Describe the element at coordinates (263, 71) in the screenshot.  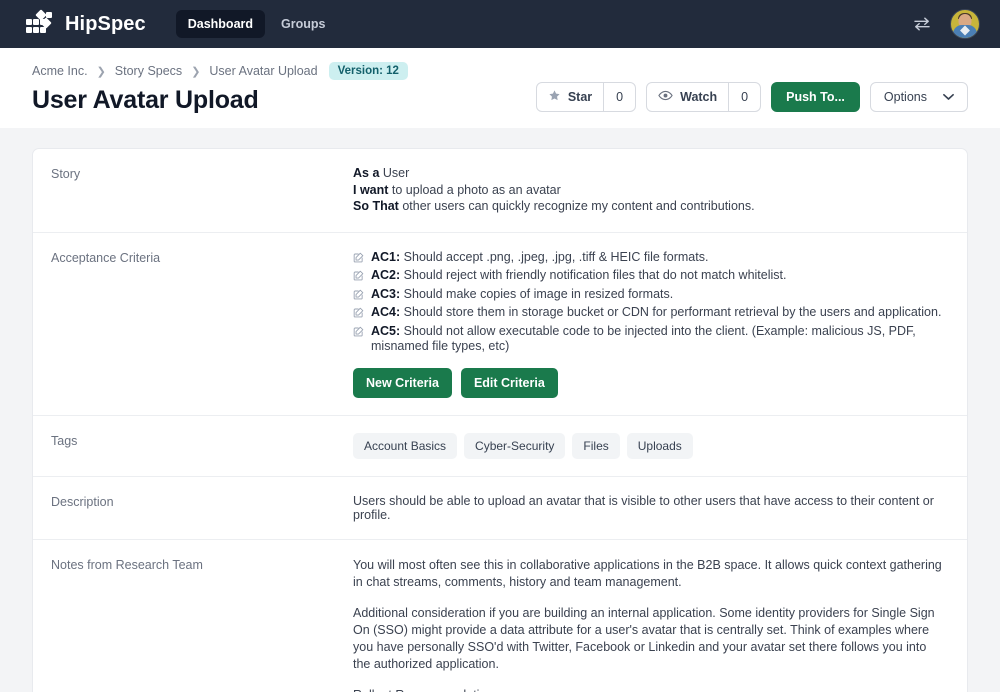
I see `breadcrumb-item-current: User Avatar Upload` at that location.